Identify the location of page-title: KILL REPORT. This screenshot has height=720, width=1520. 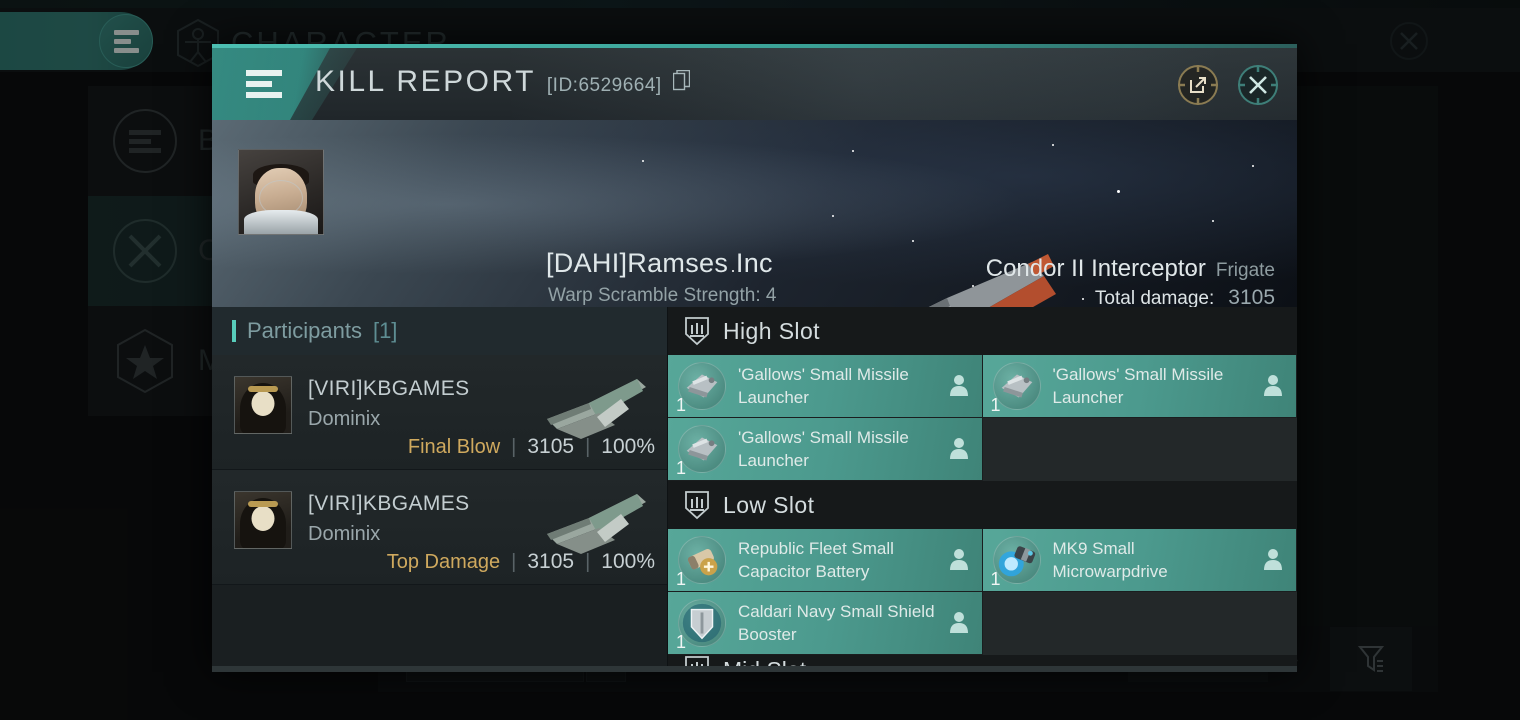
(425, 81).